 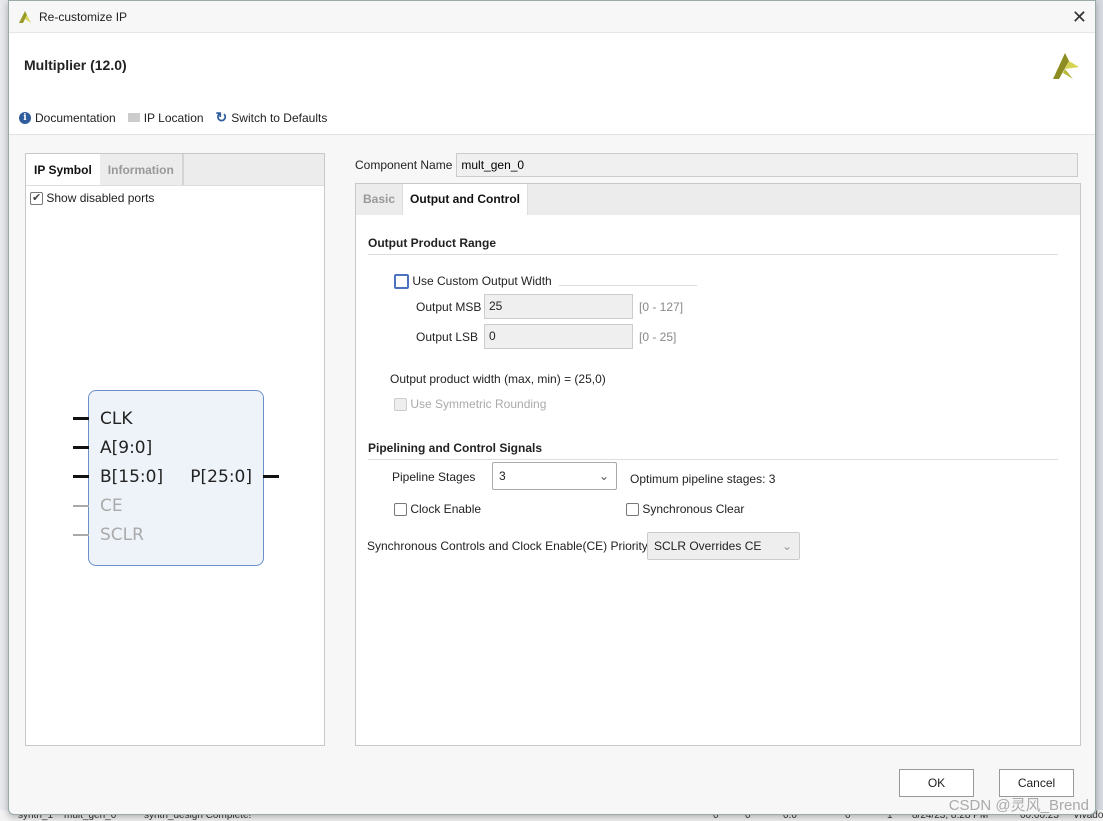 What do you see at coordinates (75, 117) in the screenshot?
I see `documentation-label: Documentation` at bounding box center [75, 117].